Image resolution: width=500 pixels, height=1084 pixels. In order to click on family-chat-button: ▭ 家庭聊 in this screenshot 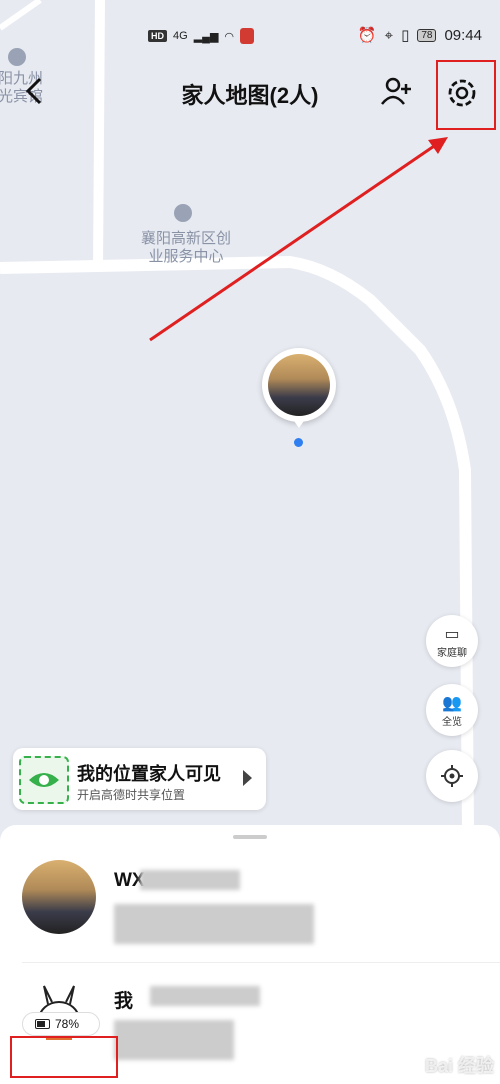, I will do `click(452, 641)`.